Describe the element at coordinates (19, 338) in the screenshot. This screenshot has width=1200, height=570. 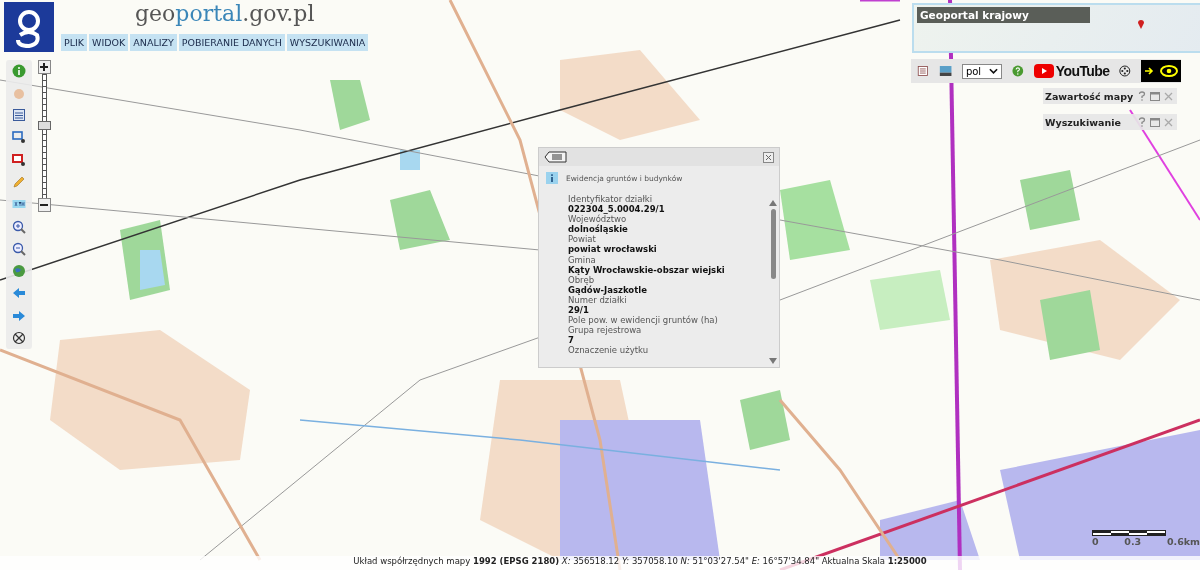
I see `crosshair-circle-icon` at that location.